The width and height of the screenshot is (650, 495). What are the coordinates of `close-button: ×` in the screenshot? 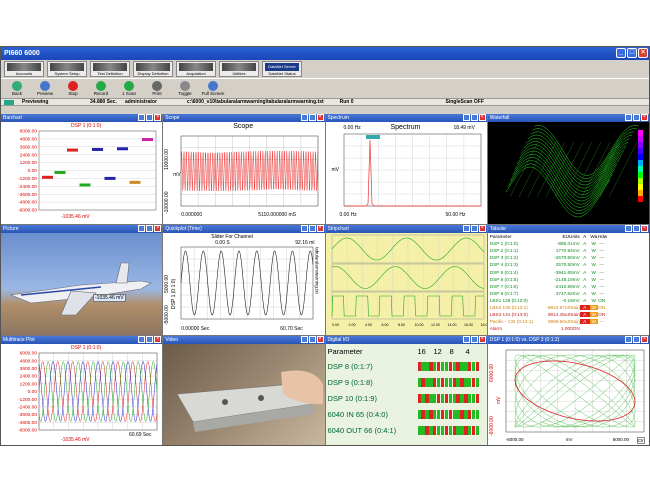 It's located at (643, 53).